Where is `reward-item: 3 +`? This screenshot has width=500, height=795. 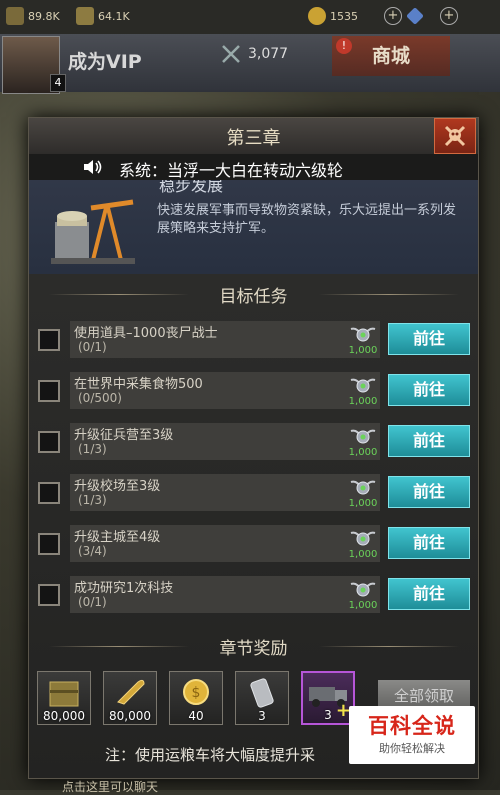 reward-item: 3 + is located at coordinates (328, 698).